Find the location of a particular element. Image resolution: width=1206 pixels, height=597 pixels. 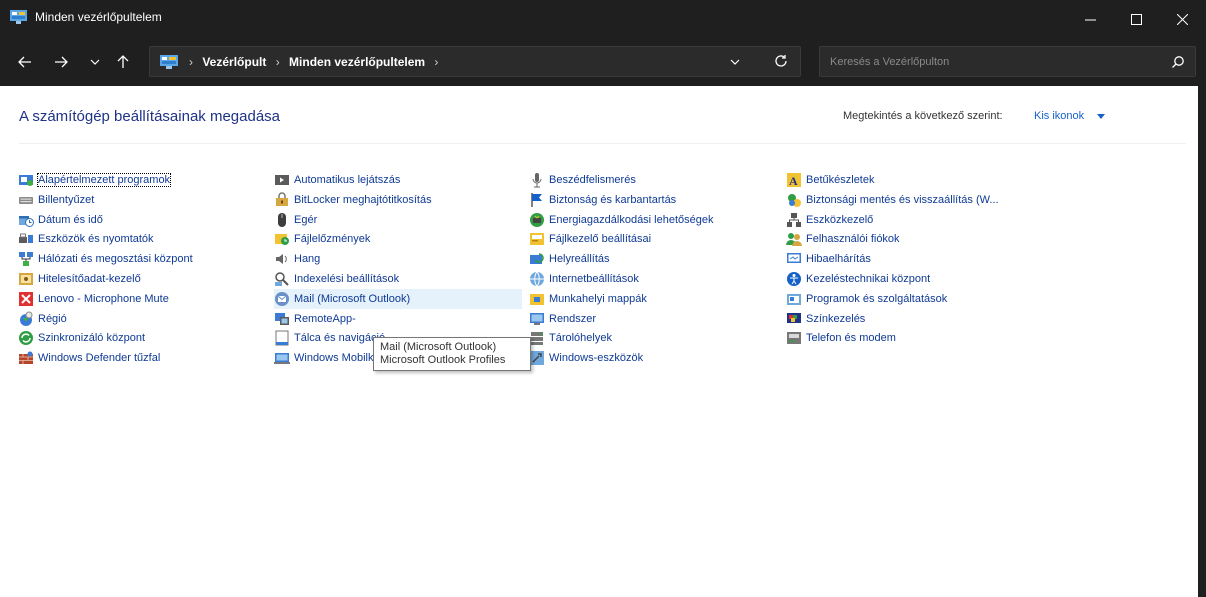

control-panel-item-label: Fájlkezelő beállításai is located at coordinates (600, 239).